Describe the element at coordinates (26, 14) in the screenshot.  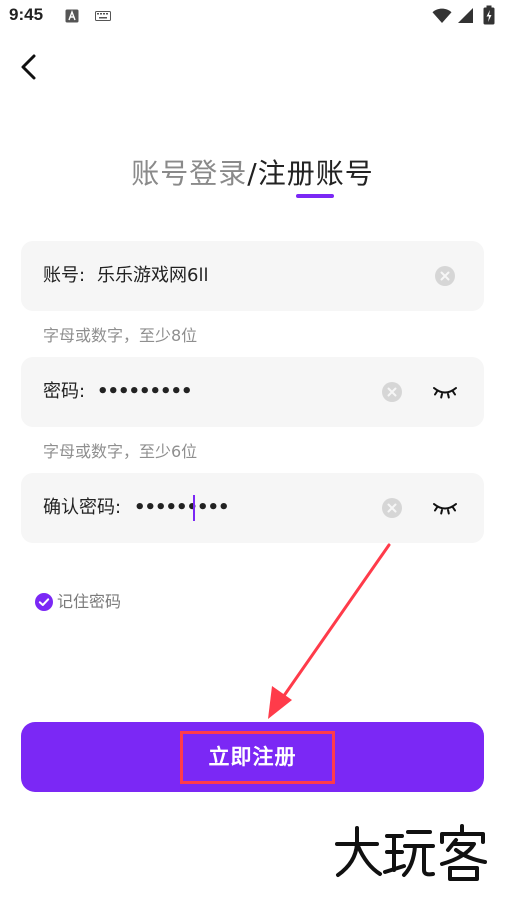
I see `status-time: 9:45` at that location.